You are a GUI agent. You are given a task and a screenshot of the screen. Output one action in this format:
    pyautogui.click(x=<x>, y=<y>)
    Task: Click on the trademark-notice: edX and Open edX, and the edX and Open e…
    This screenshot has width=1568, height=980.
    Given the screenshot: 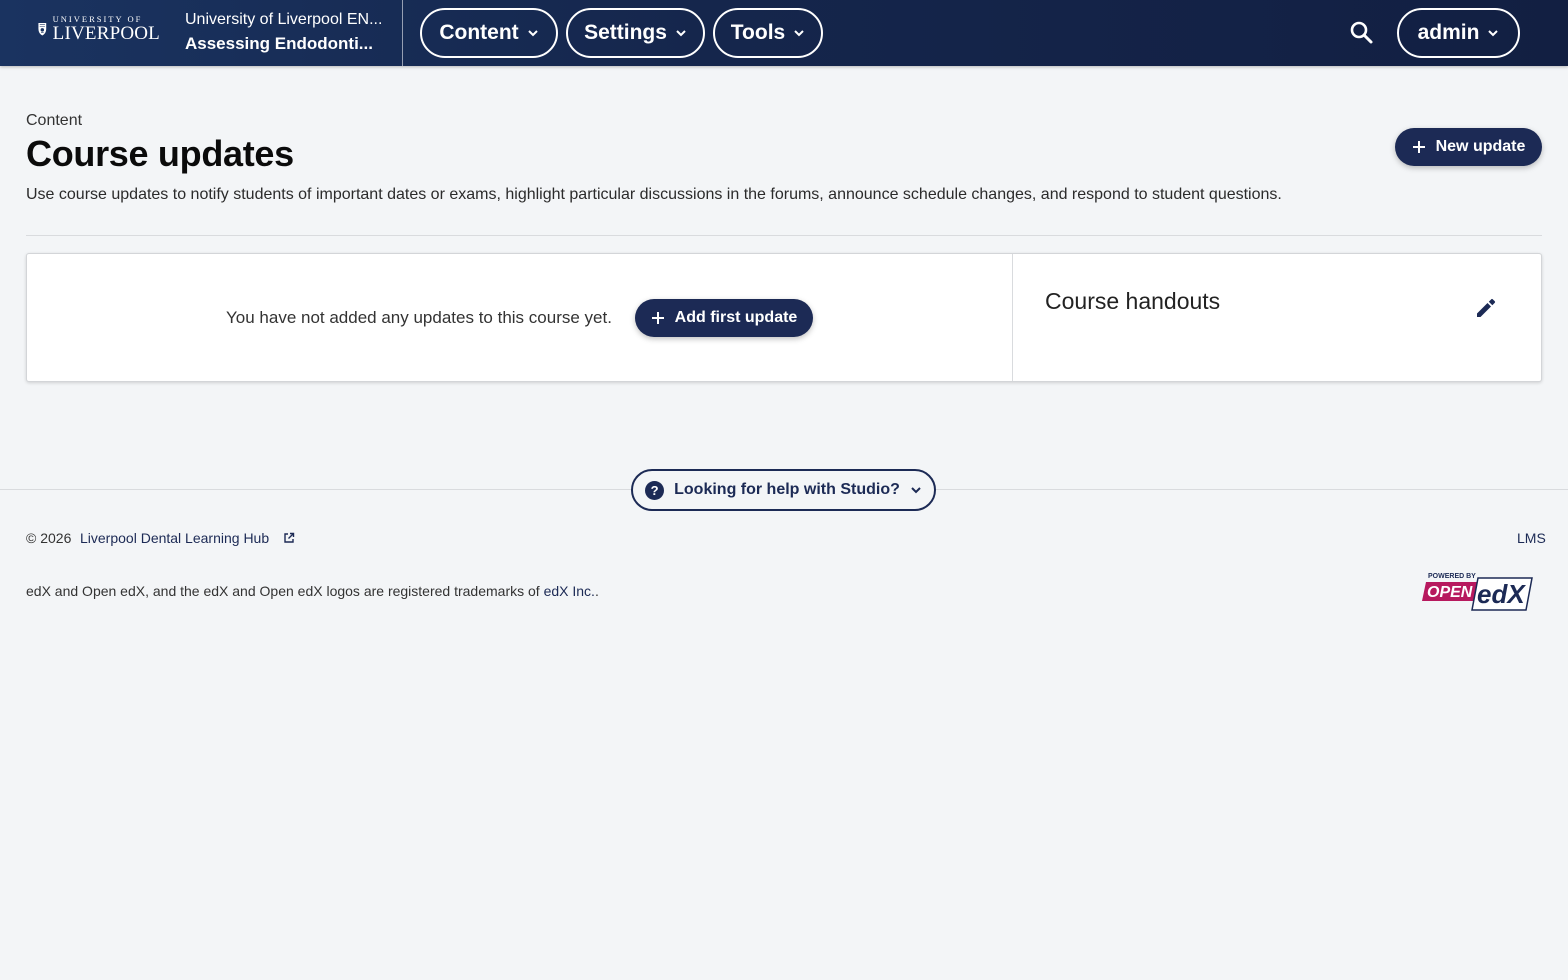 What is the action you would take?
    pyautogui.click(x=312, y=591)
    